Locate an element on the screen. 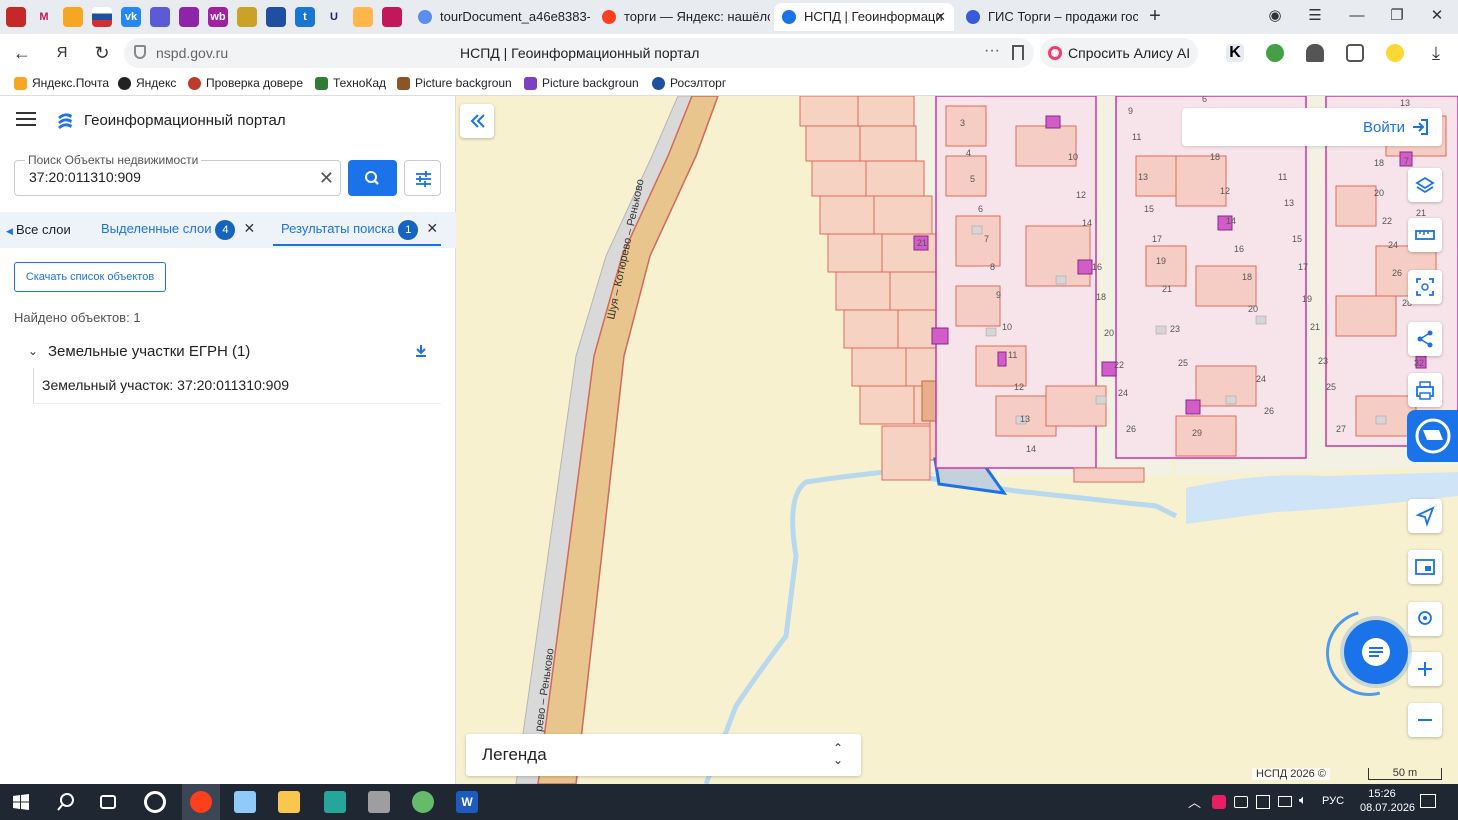  file-explorer-icon is located at coordinates (289, 802).